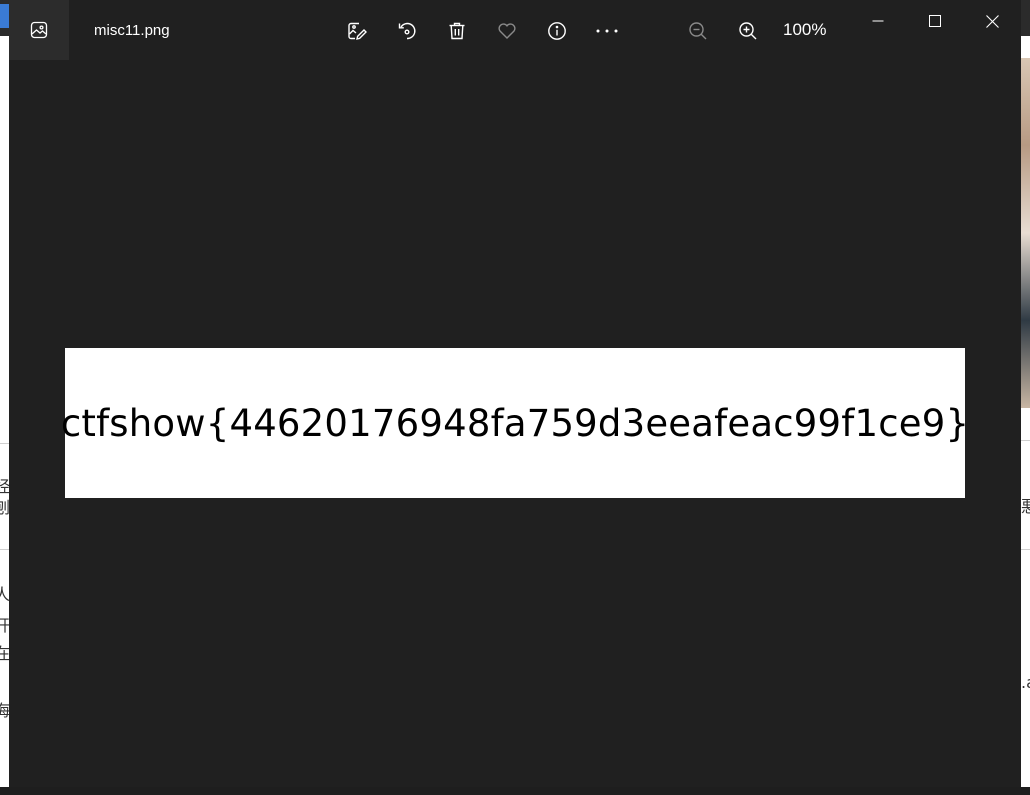 This screenshot has height=795, width=1030. What do you see at coordinates (804, 30) in the screenshot?
I see `zoom-level-indicator: 100%` at bounding box center [804, 30].